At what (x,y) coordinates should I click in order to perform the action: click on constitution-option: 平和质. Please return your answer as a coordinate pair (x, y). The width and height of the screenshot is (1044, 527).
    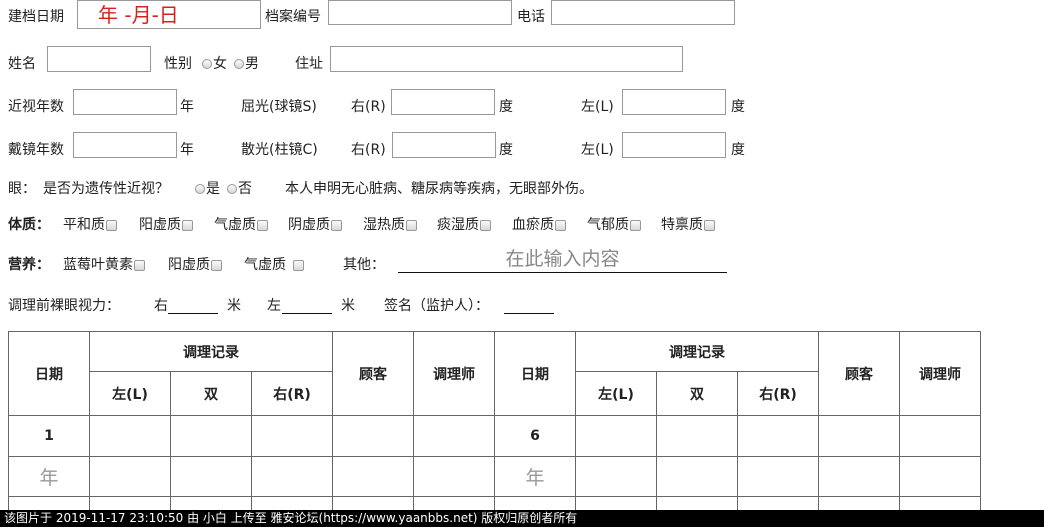
    Looking at the image, I should click on (90, 224).